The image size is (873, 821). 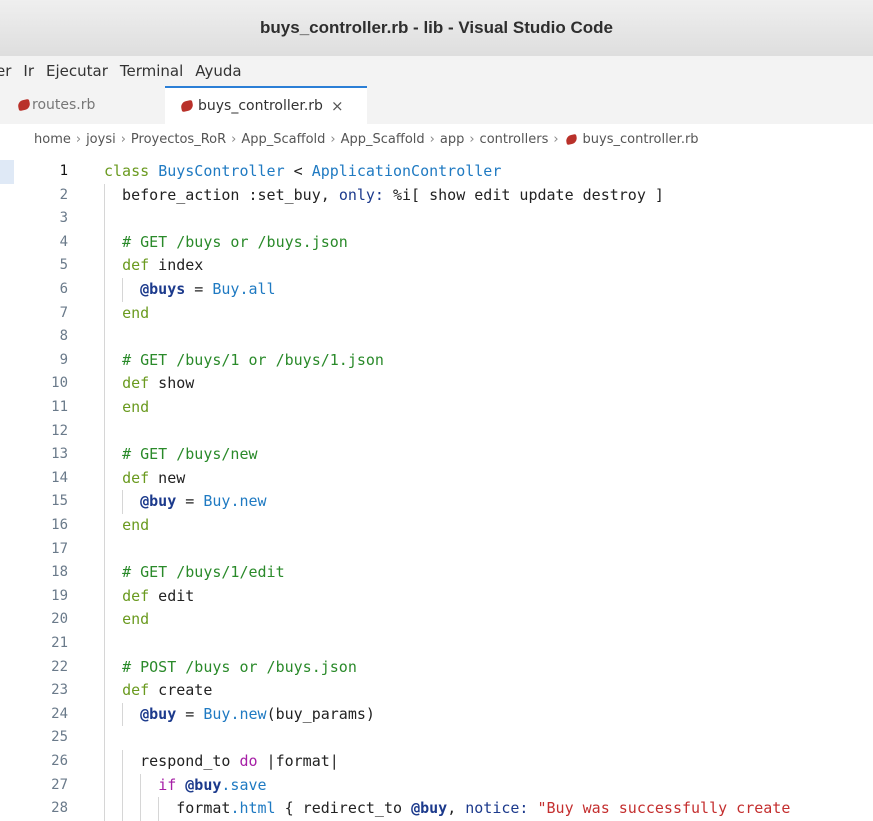 What do you see at coordinates (436, 526) in the screenshot?
I see `code-line: 16 end` at bounding box center [436, 526].